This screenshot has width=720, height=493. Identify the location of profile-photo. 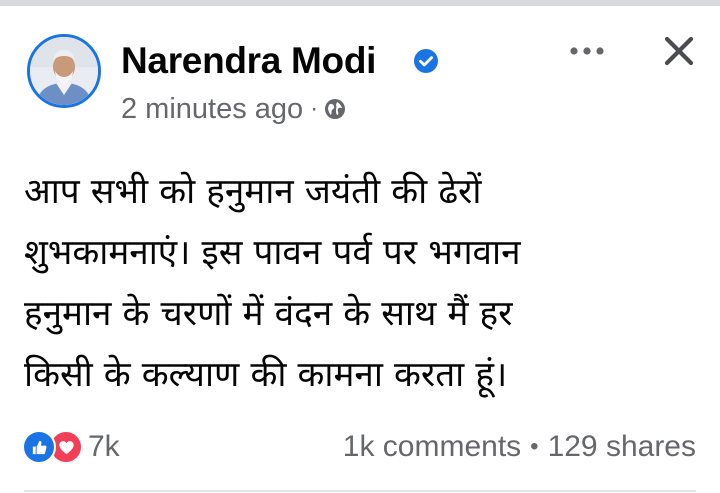
(64, 71).